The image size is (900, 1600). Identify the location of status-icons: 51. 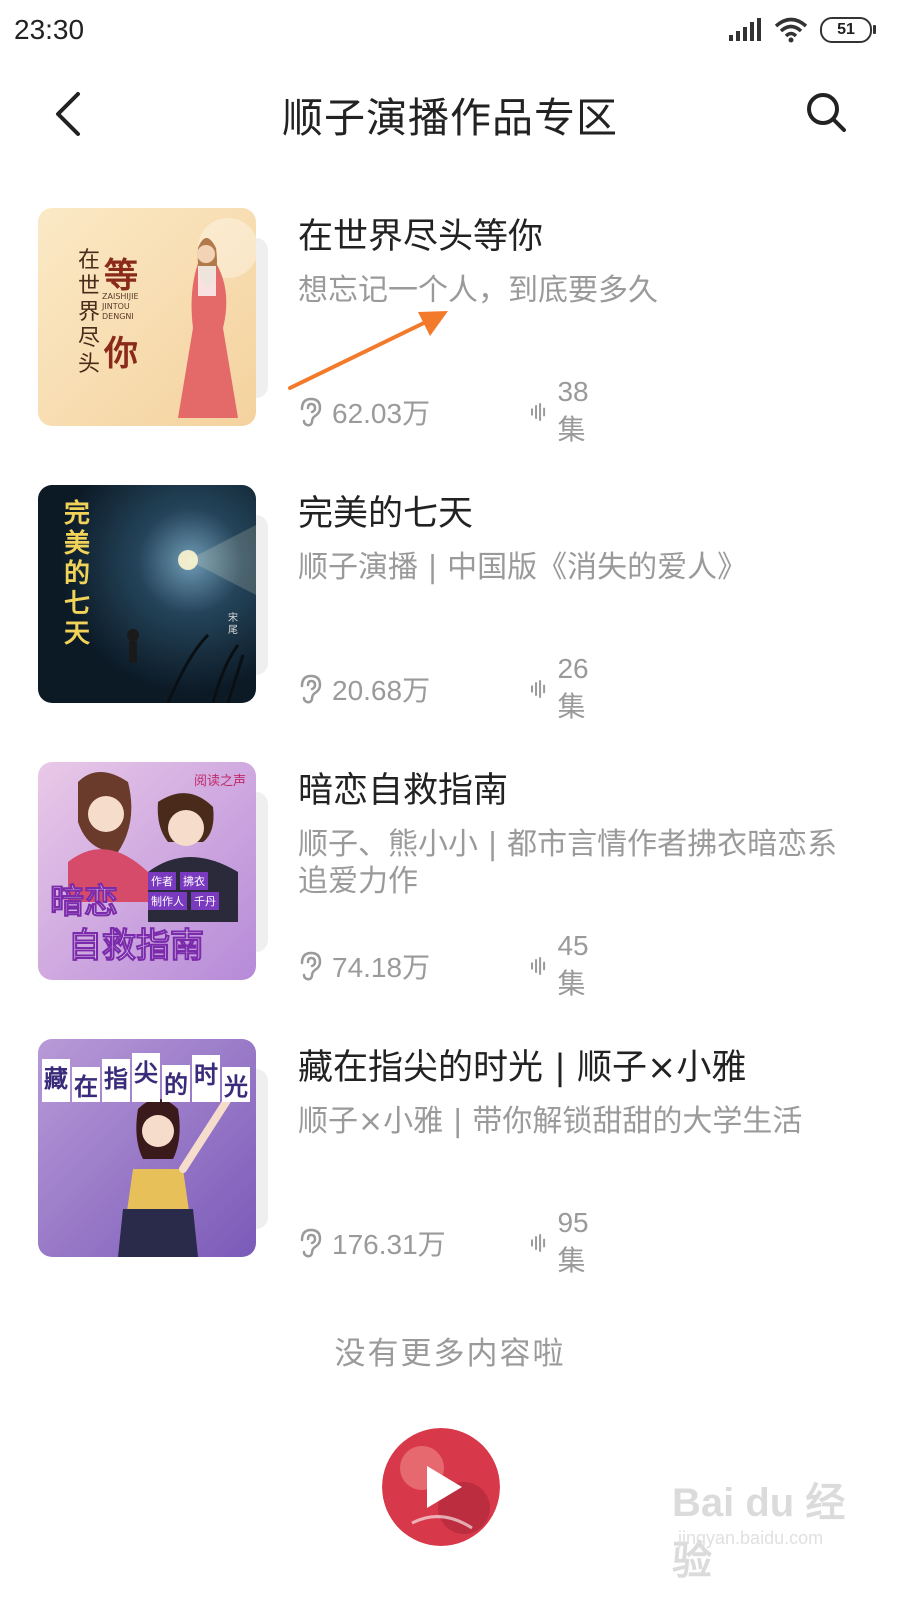
(802, 30).